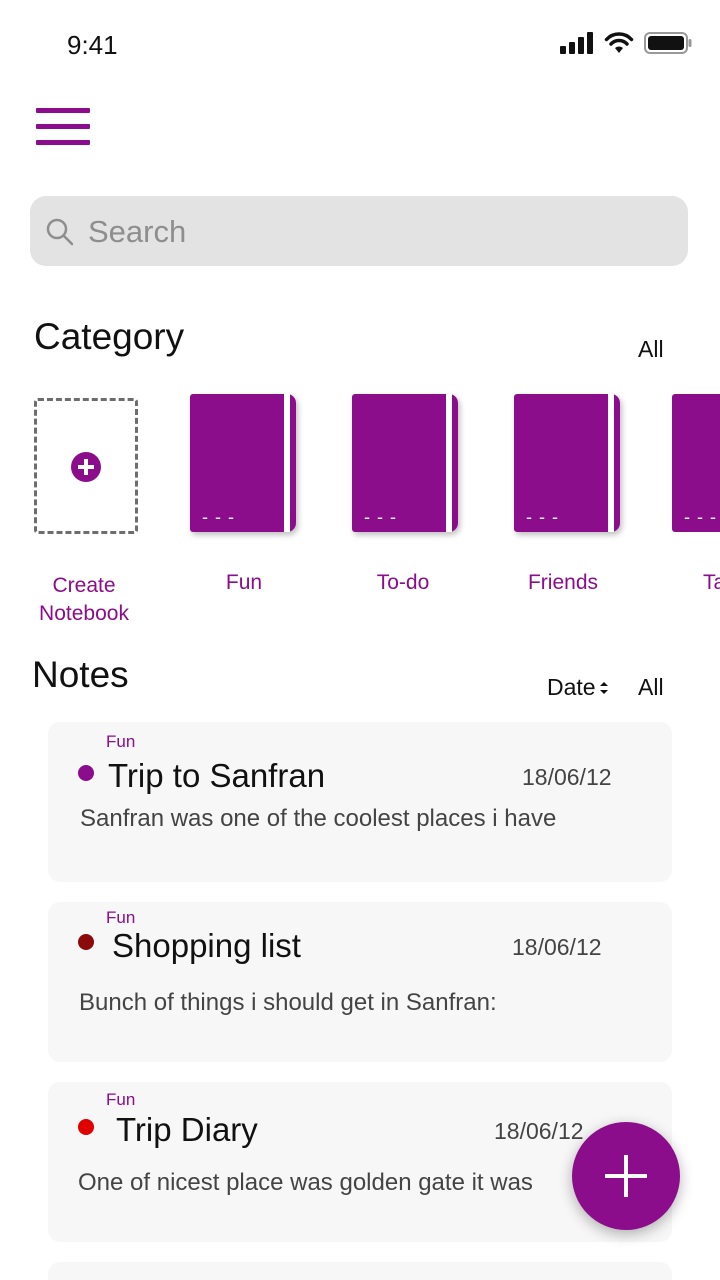 This screenshot has width=720, height=1280. What do you see at coordinates (243, 463) in the screenshot?
I see `notebook-fun: - - -` at bounding box center [243, 463].